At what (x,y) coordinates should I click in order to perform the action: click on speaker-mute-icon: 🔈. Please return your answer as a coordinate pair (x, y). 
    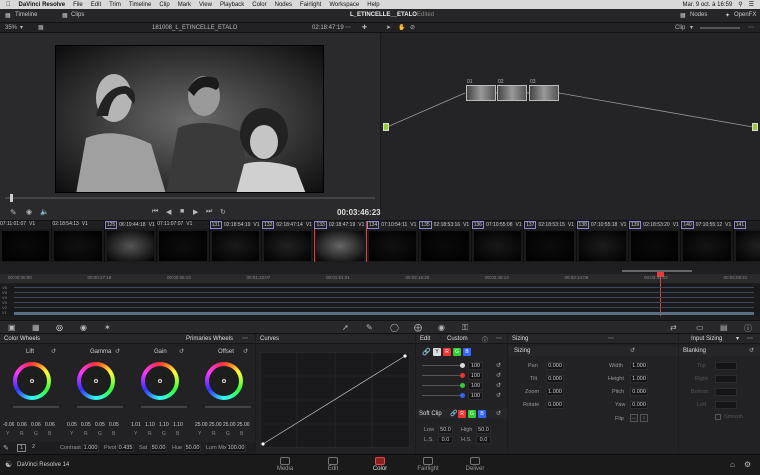
    Looking at the image, I should click on (44, 212).